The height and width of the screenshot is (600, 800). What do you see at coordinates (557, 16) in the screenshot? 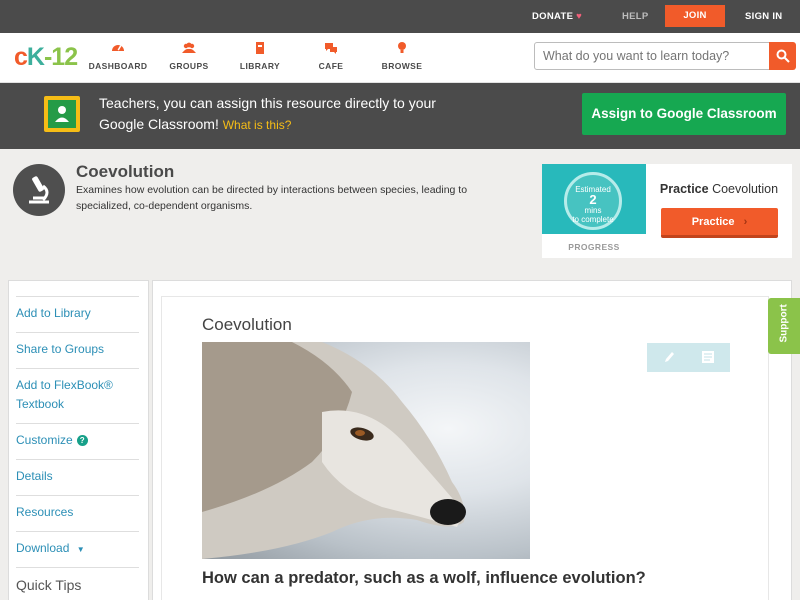
I see `donate-link: DONATE ♥` at bounding box center [557, 16].